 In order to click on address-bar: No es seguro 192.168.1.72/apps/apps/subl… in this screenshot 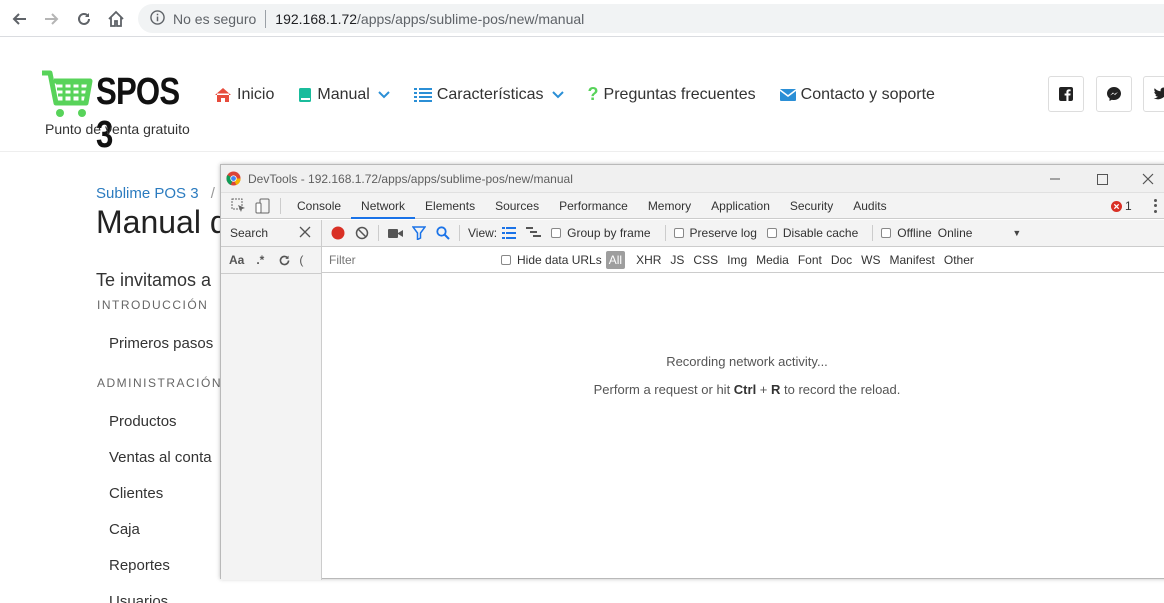, I will do `click(651, 18)`.